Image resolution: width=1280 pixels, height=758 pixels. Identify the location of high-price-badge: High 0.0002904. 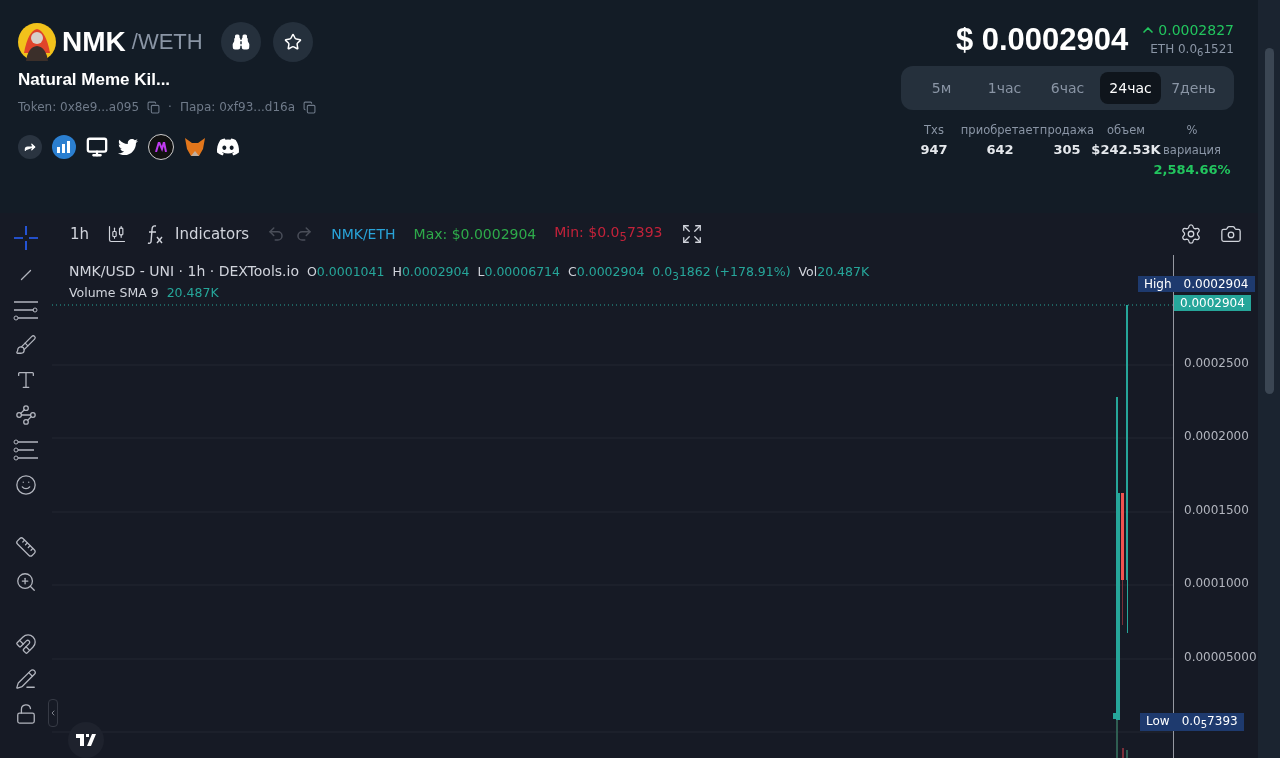
(1196, 284).